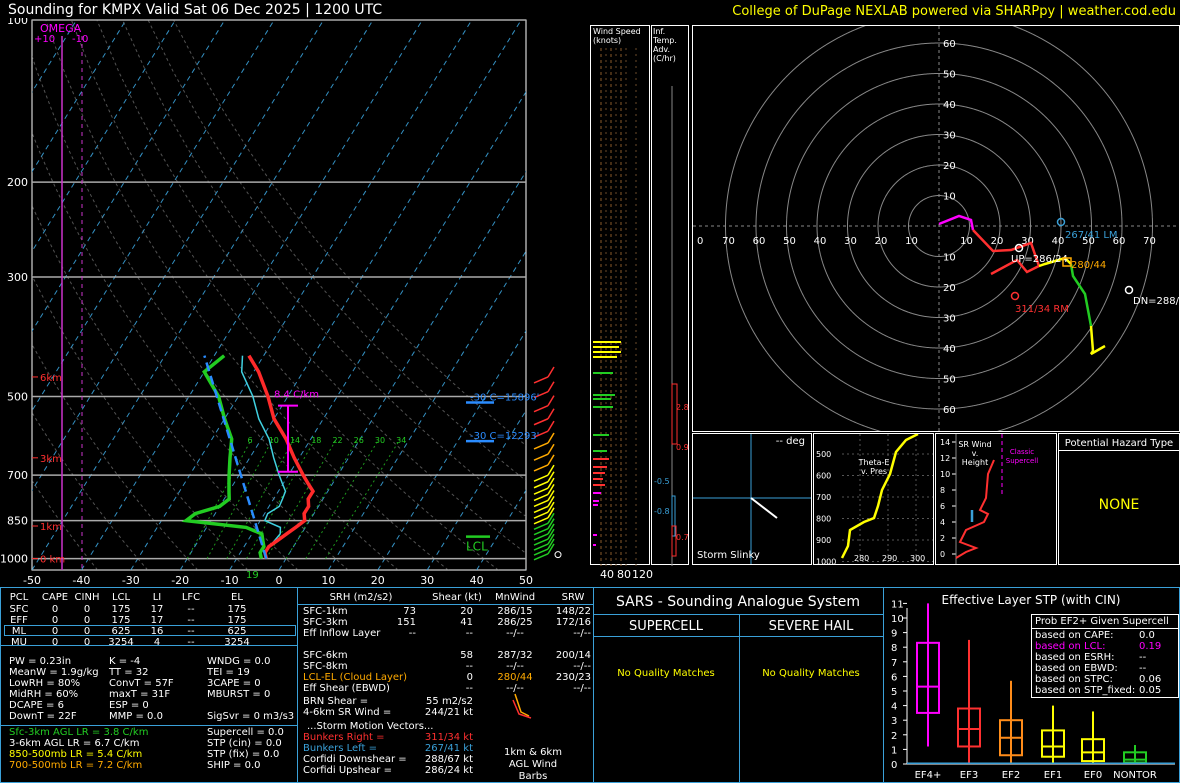  Describe the element at coordinates (328, 580) in the screenshot. I see `temp-tick: 10` at that location.